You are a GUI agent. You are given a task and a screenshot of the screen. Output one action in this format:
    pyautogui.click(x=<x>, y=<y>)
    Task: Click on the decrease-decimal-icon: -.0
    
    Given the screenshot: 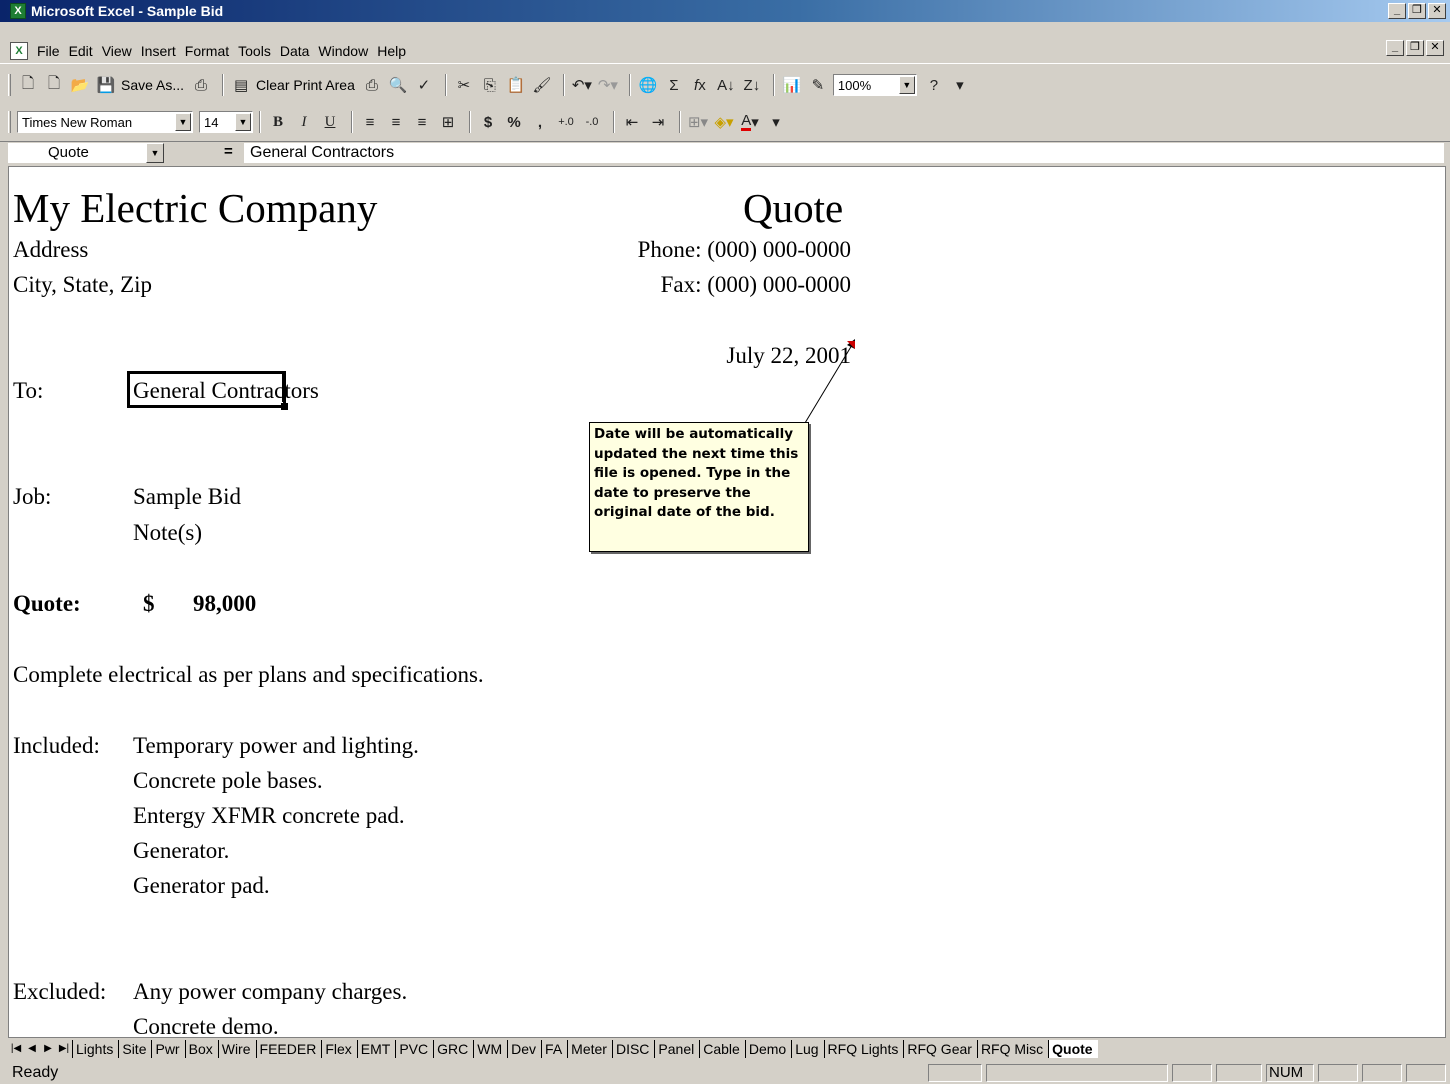 What is the action you would take?
    pyautogui.click(x=592, y=122)
    